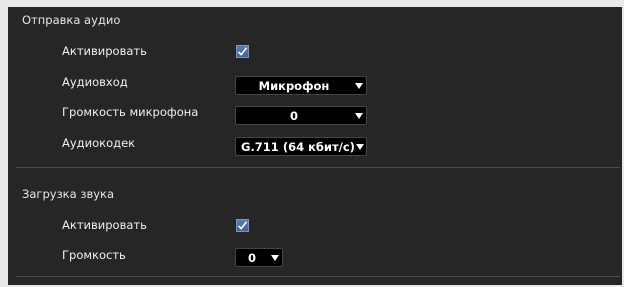  Describe the element at coordinates (293, 115) in the screenshot. I see `mic-volume-value: 0` at that location.